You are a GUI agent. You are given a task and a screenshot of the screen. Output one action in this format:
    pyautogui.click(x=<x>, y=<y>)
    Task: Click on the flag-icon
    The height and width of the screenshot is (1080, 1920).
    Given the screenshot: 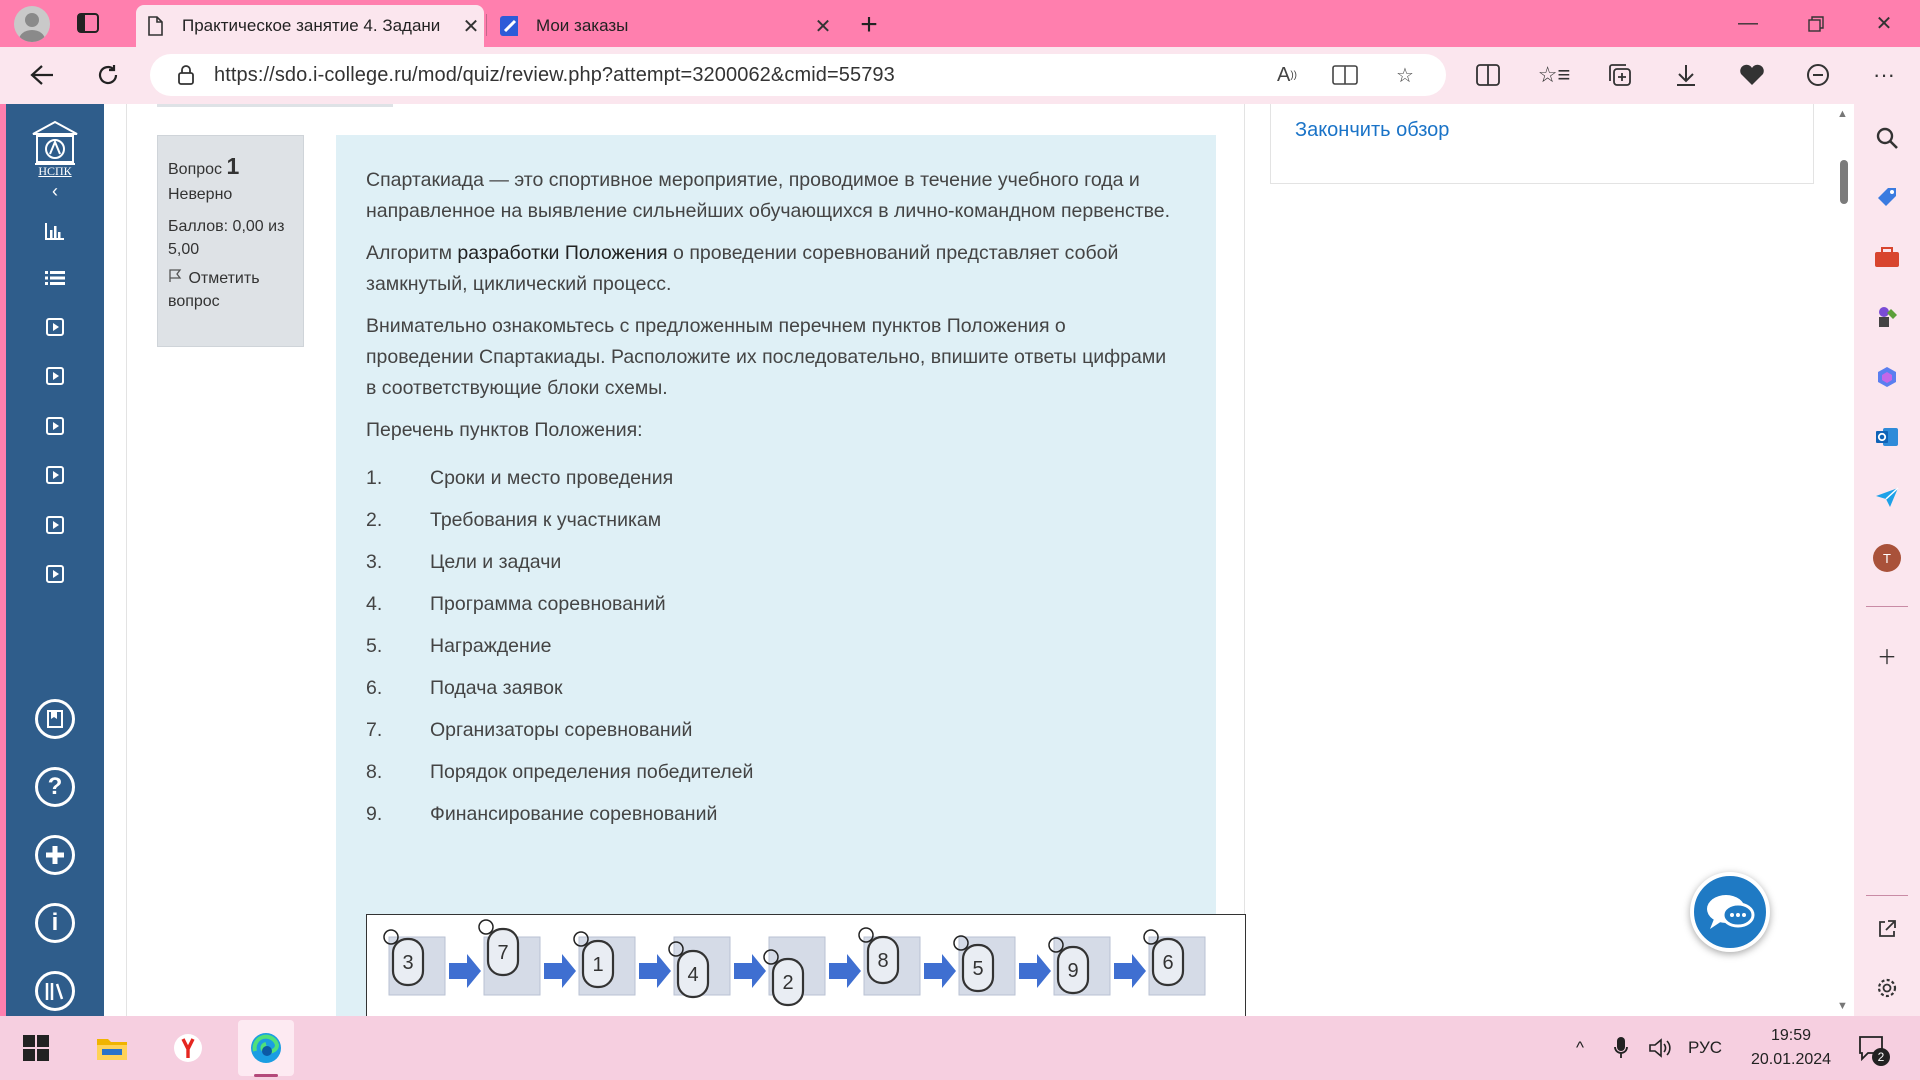 What is the action you would take?
    pyautogui.click(x=176, y=278)
    